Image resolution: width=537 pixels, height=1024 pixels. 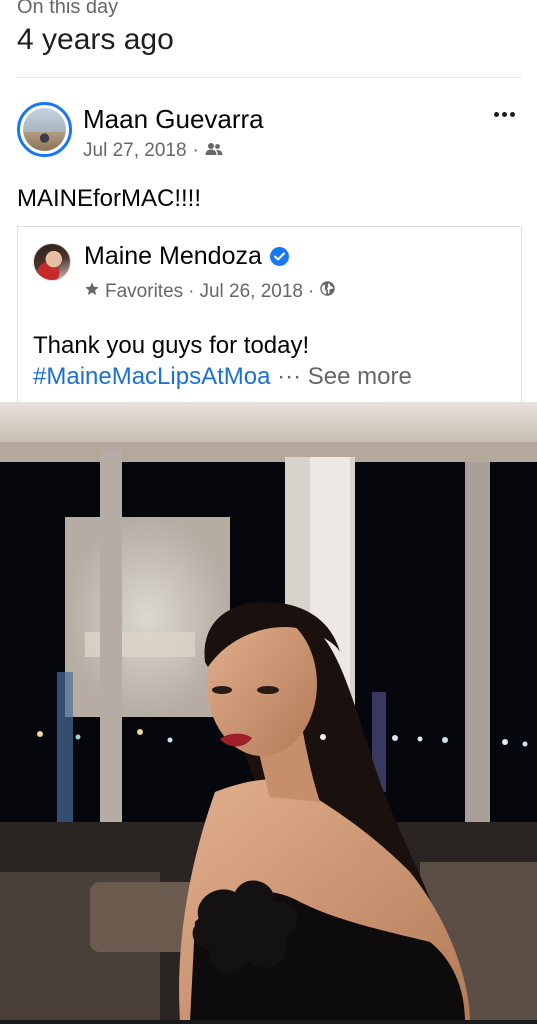 I want to click on see-more-link: See more, so click(x=360, y=376).